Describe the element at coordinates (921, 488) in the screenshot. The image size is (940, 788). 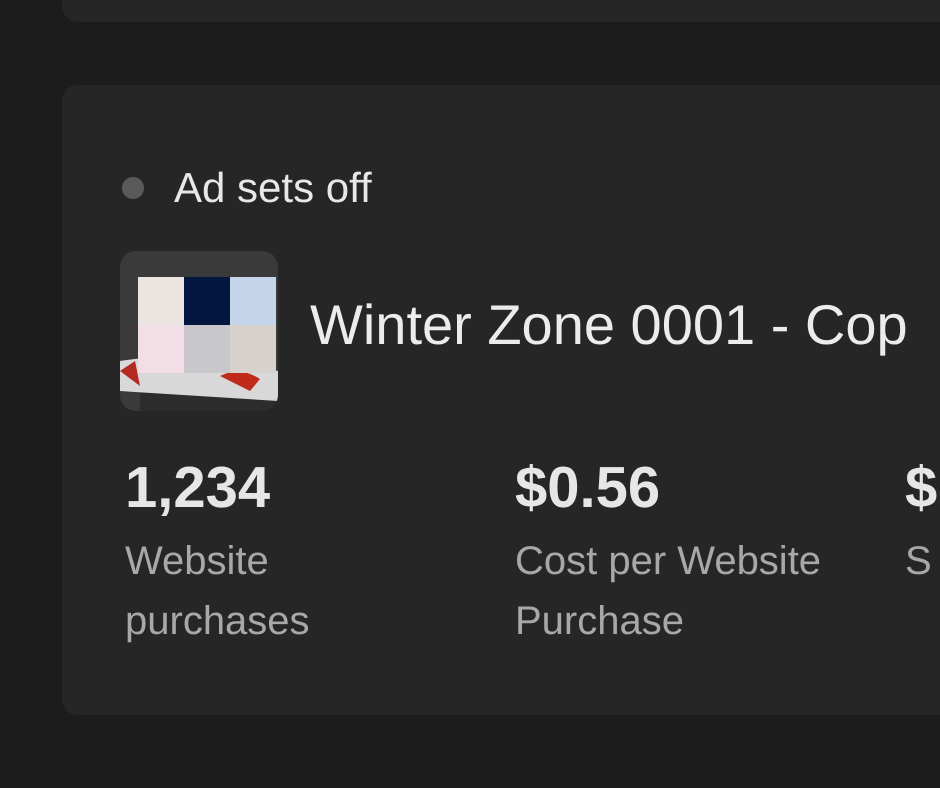
I see `metric-value: $` at that location.